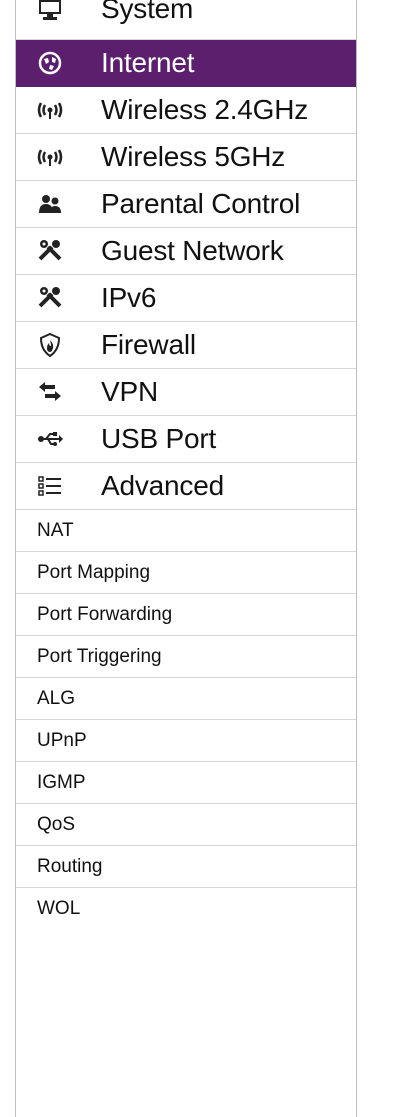  I want to click on menu-item-label: VPN, so click(129, 391).